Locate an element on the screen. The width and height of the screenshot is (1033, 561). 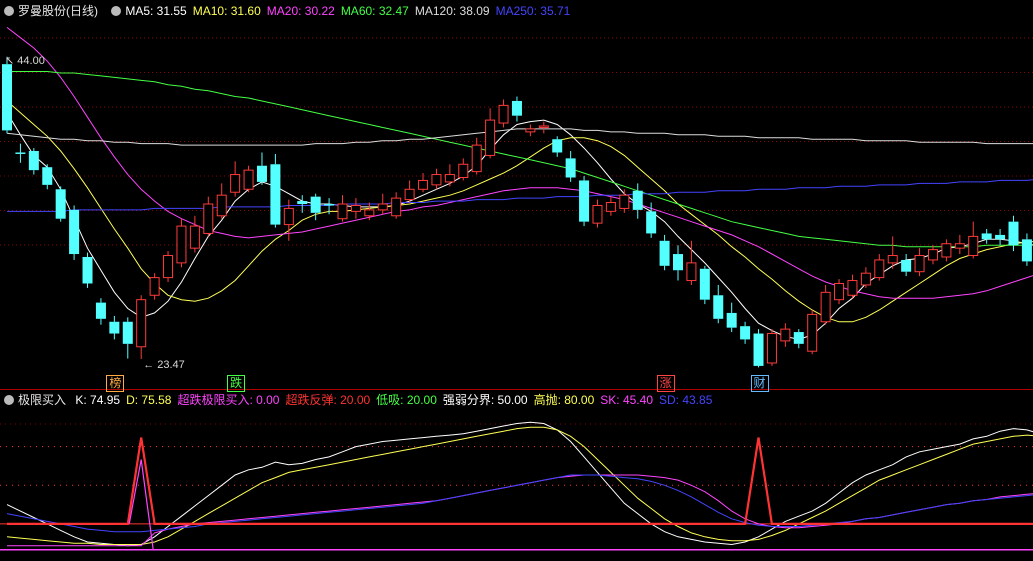
indicator-legend-item: K: 74.95 is located at coordinates (98, 400).